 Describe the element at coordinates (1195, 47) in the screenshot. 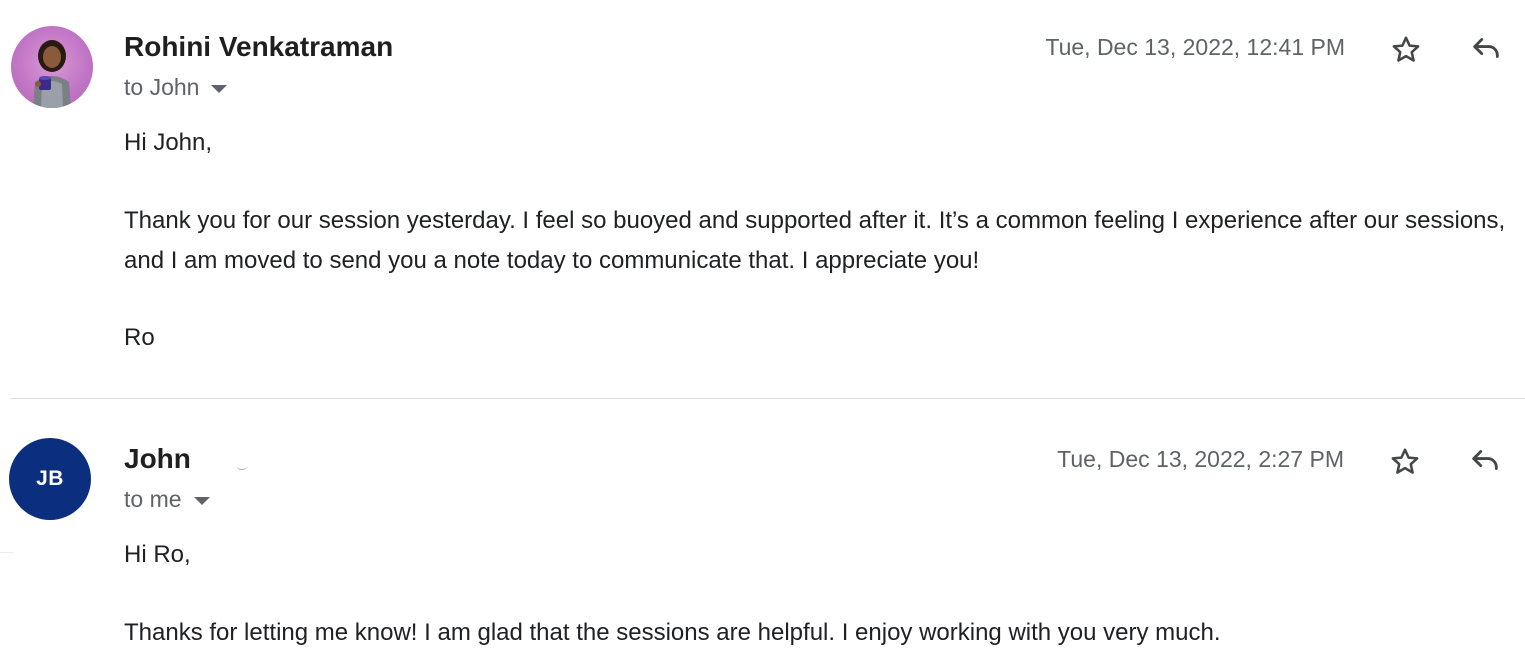

I see `message-timestamp: Tue, Dec 13, 2022, 12:41 PM` at that location.